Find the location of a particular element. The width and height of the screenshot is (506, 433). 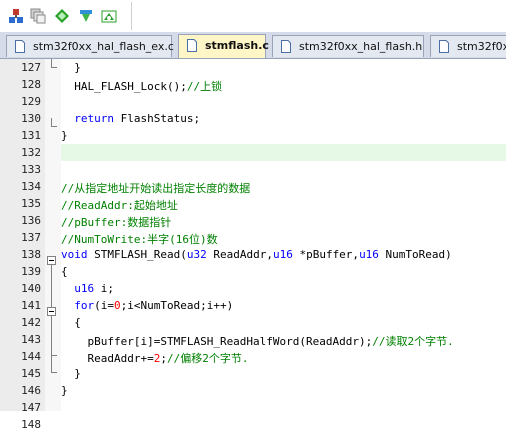

code-line-131: 131} is located at coordinates (253, 135).